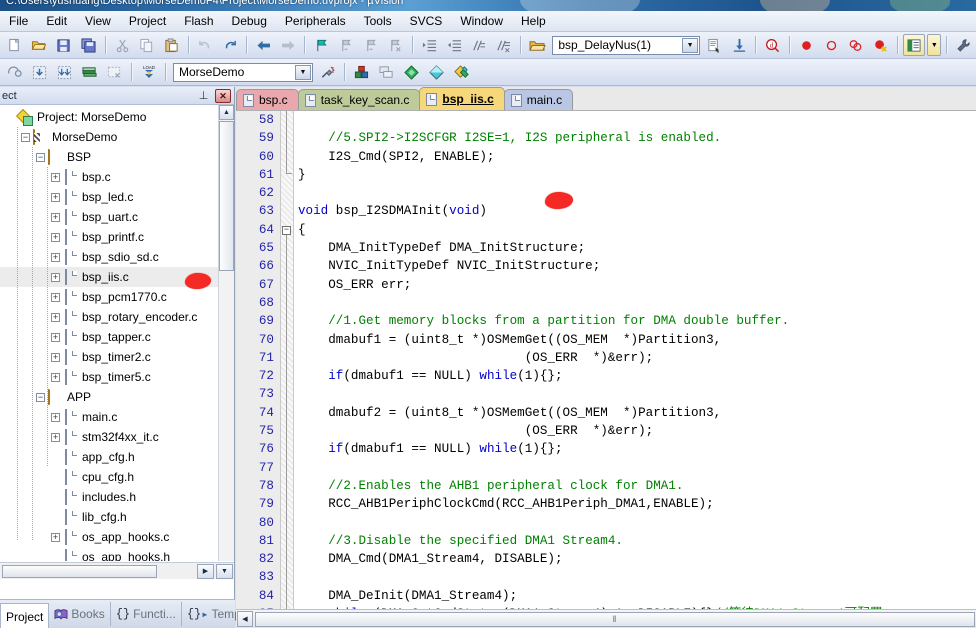 This screenshot has width=976, height=628. What do you see at coordinates (117, 537) in the screenshot?
I see `tree-item-os-app-hooks-c: + os_app_hooks.c` at bounding box center [117, 537].